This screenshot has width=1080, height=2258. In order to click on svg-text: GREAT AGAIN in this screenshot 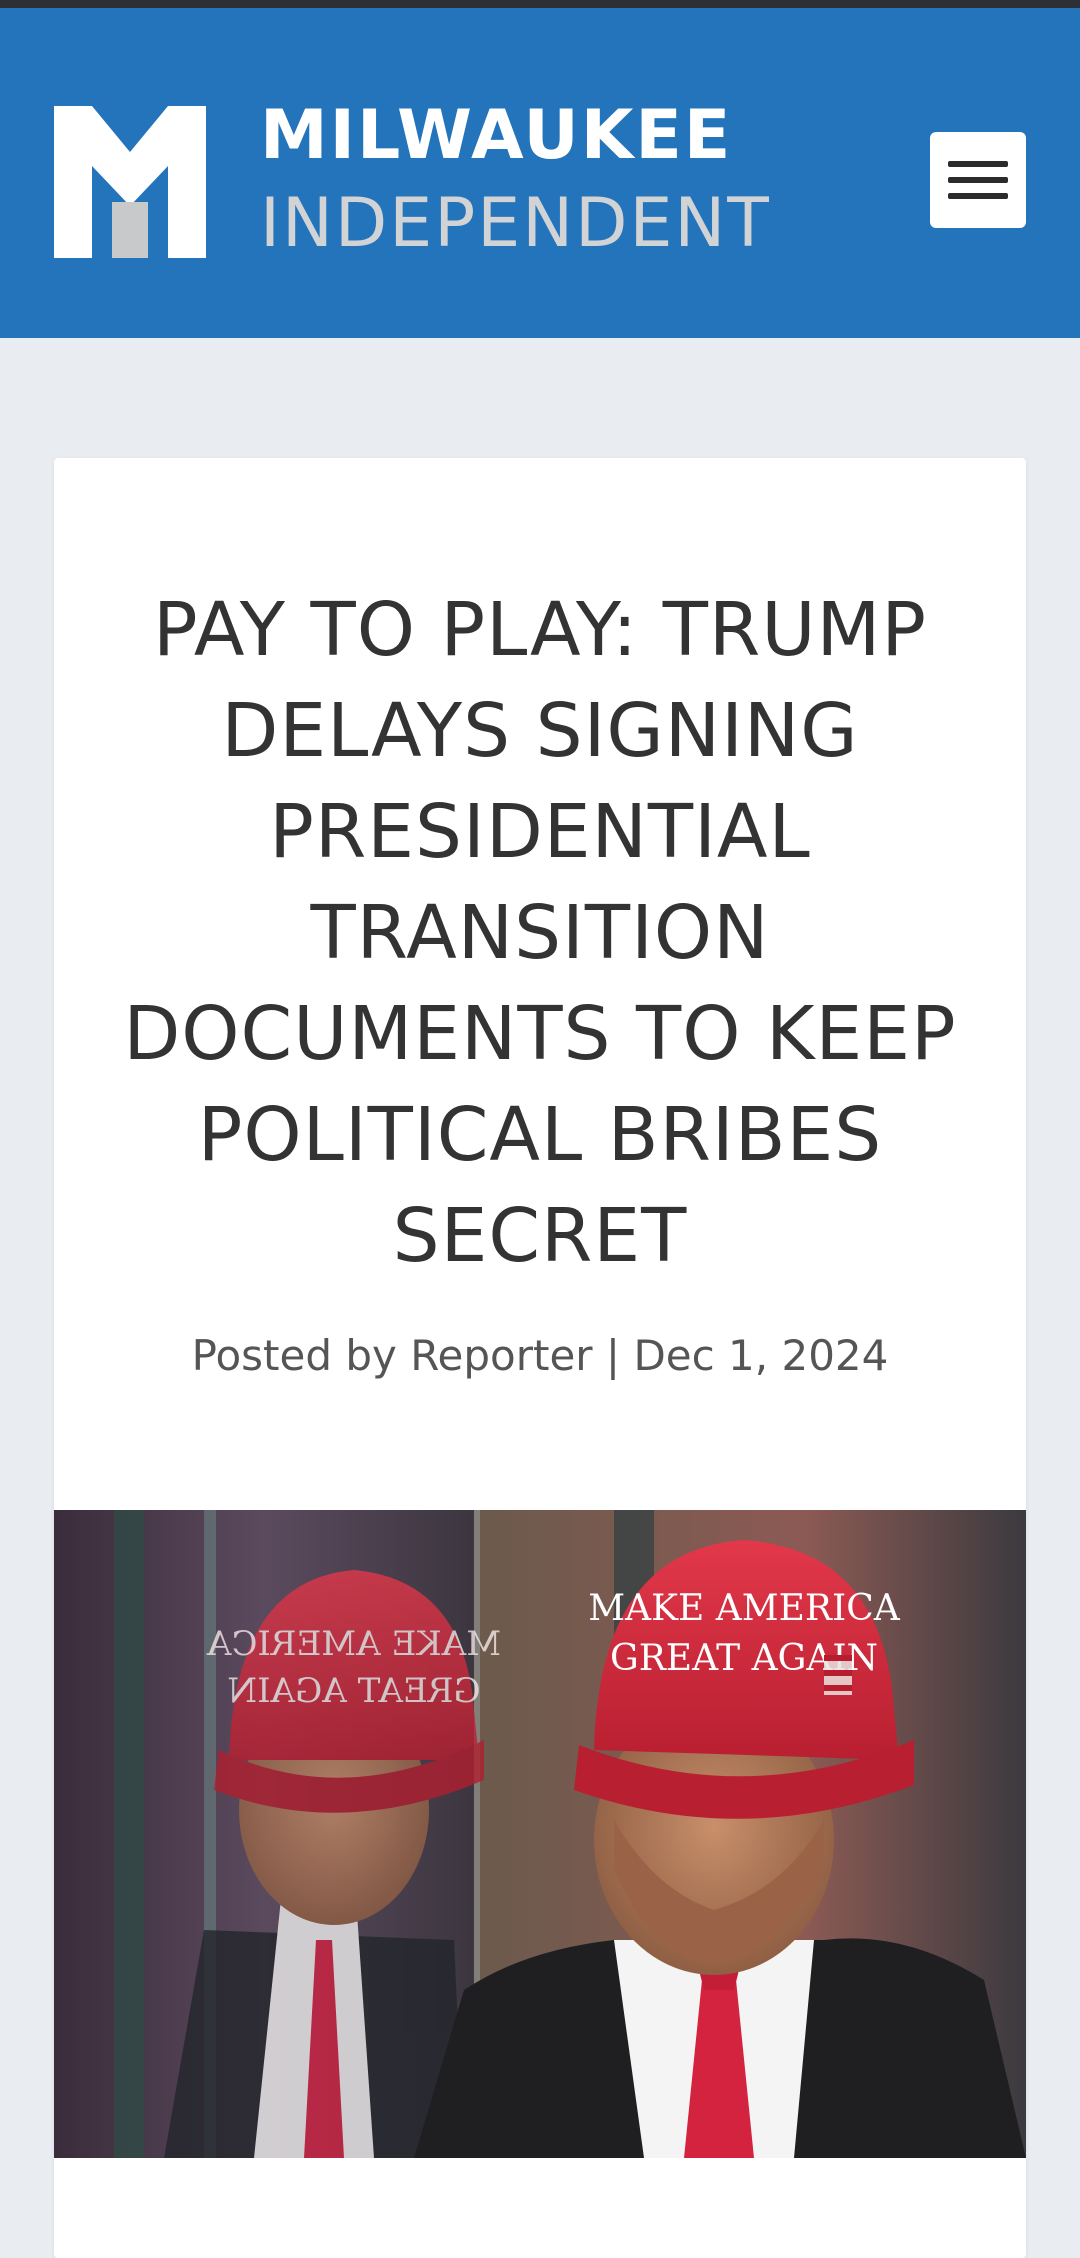, I will do `click(353, 1691)`.